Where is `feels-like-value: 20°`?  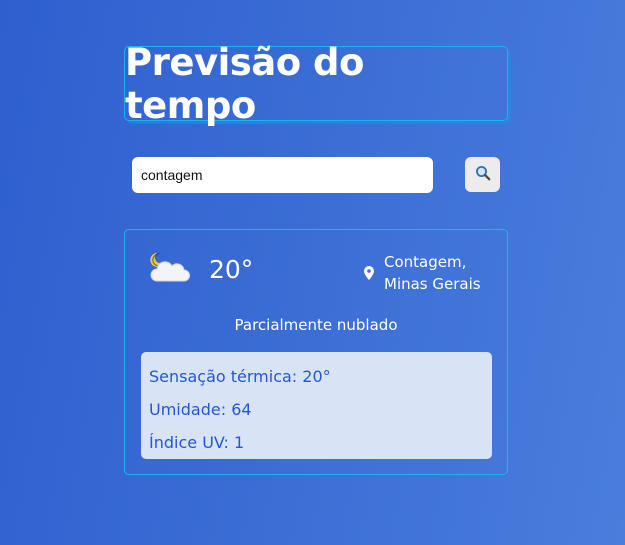
feels-like-value: 20° is located at coordinates (316, 376).